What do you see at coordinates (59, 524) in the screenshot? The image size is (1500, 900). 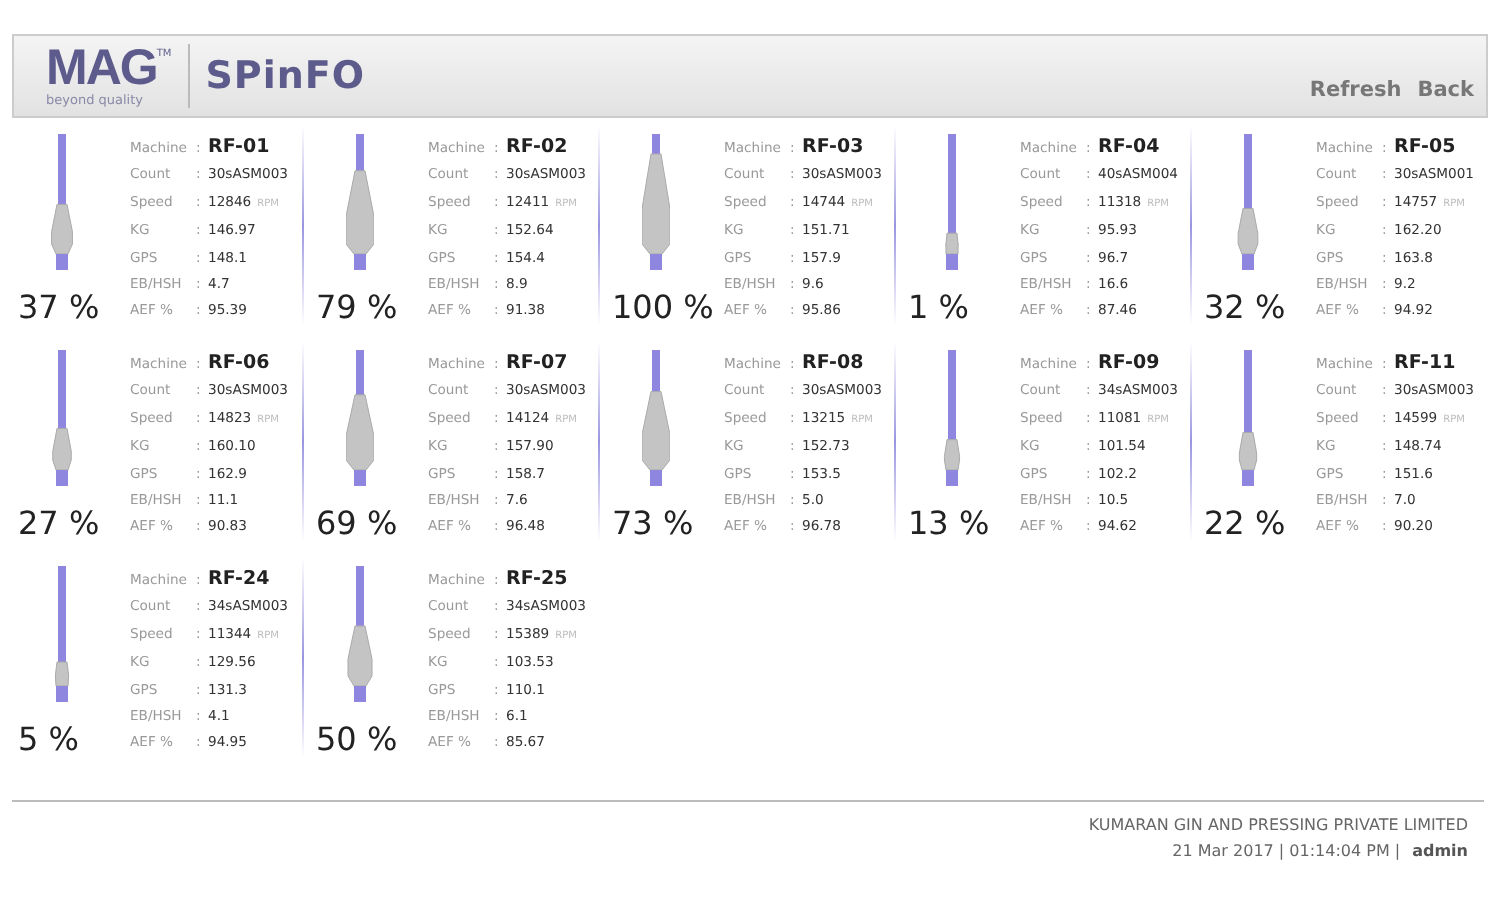 I see `percent-label: 27 %` at bounding box center [59, 524].